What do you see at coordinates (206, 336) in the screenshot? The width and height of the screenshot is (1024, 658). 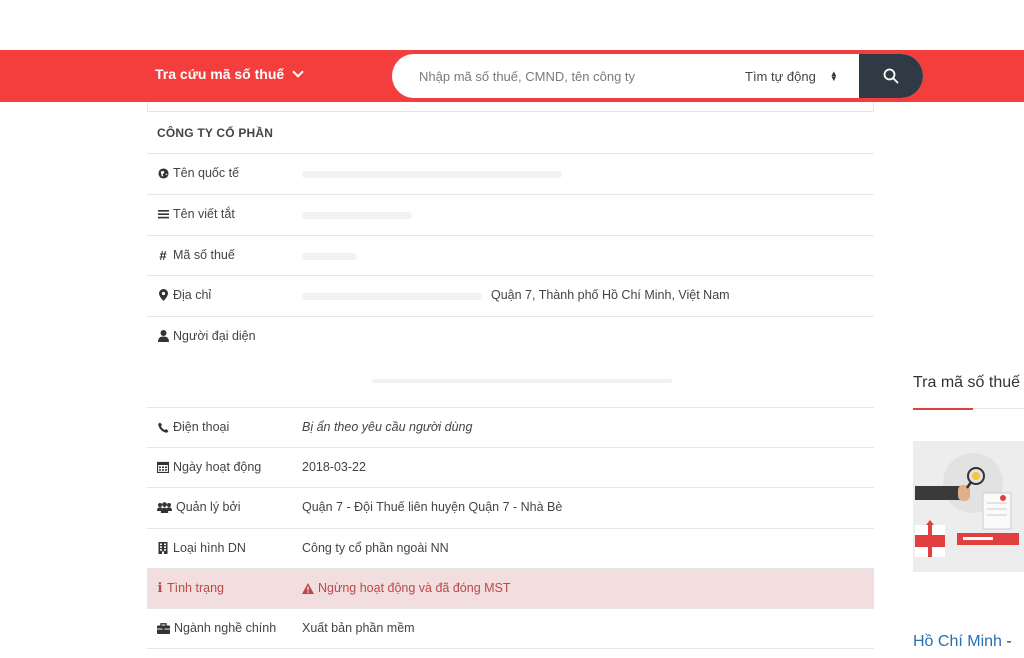 I see `field-label: Người đại diện` at bounding box center [206, 336].